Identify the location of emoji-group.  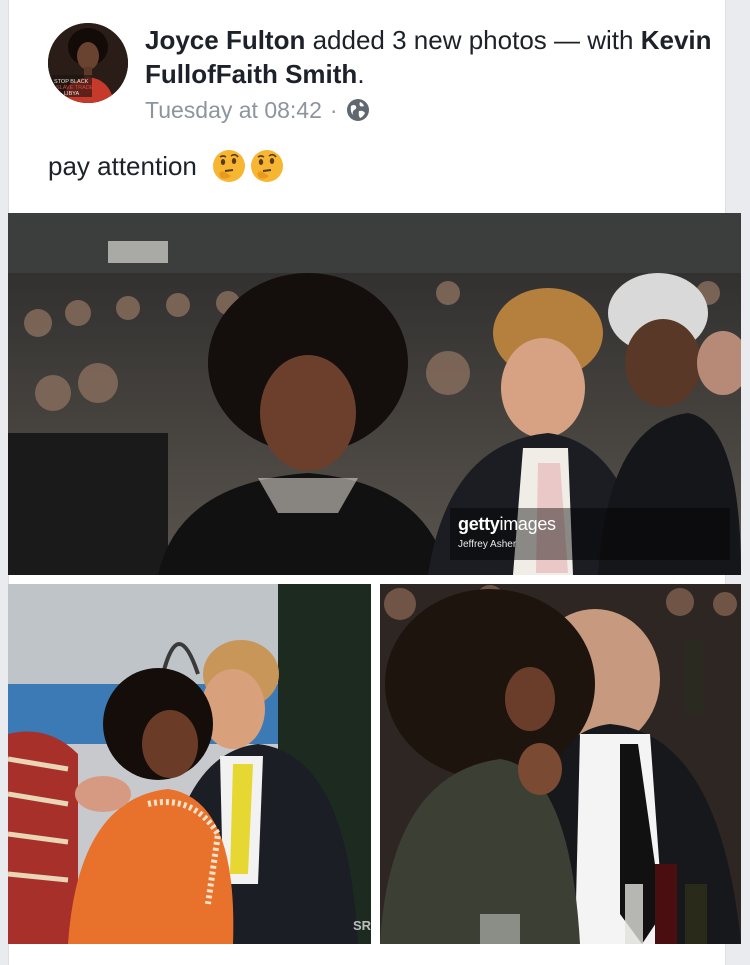
(248, 166).